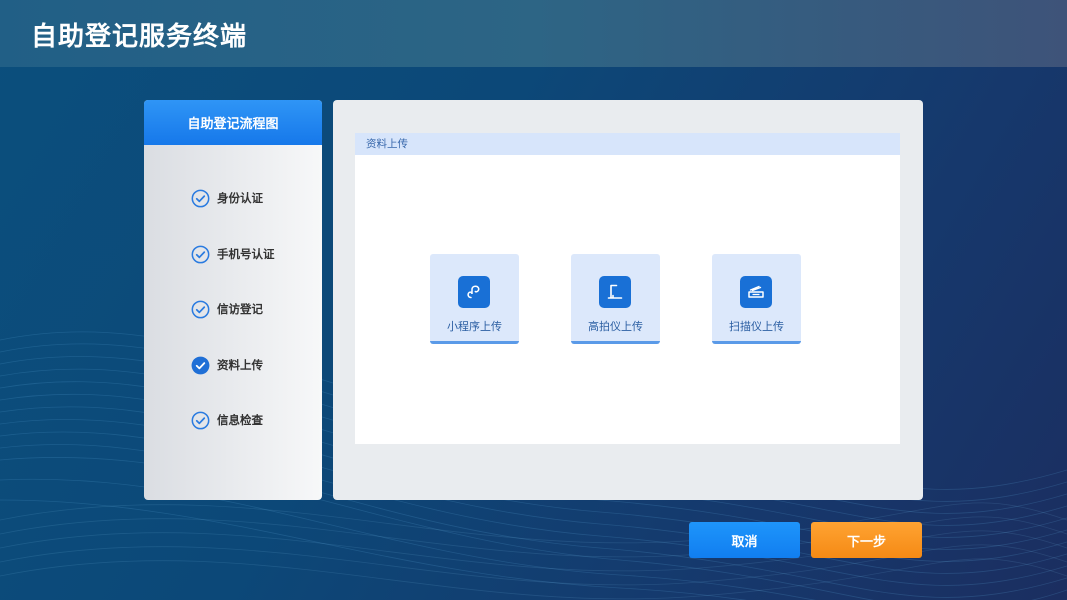 The width and height of the screenshot is (1067, 600). Describe the element at coordinates (240, 365) in the screenshot. I see `step-label: 资料上传` at that location.